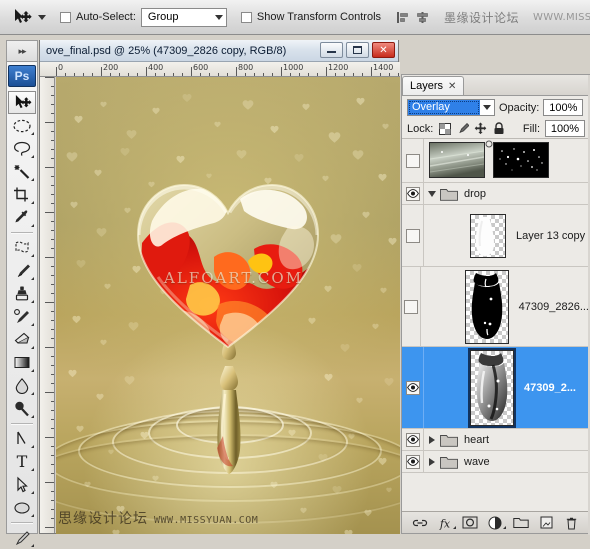  I want to click on layer-group-drop: drop, so click(495, 194).